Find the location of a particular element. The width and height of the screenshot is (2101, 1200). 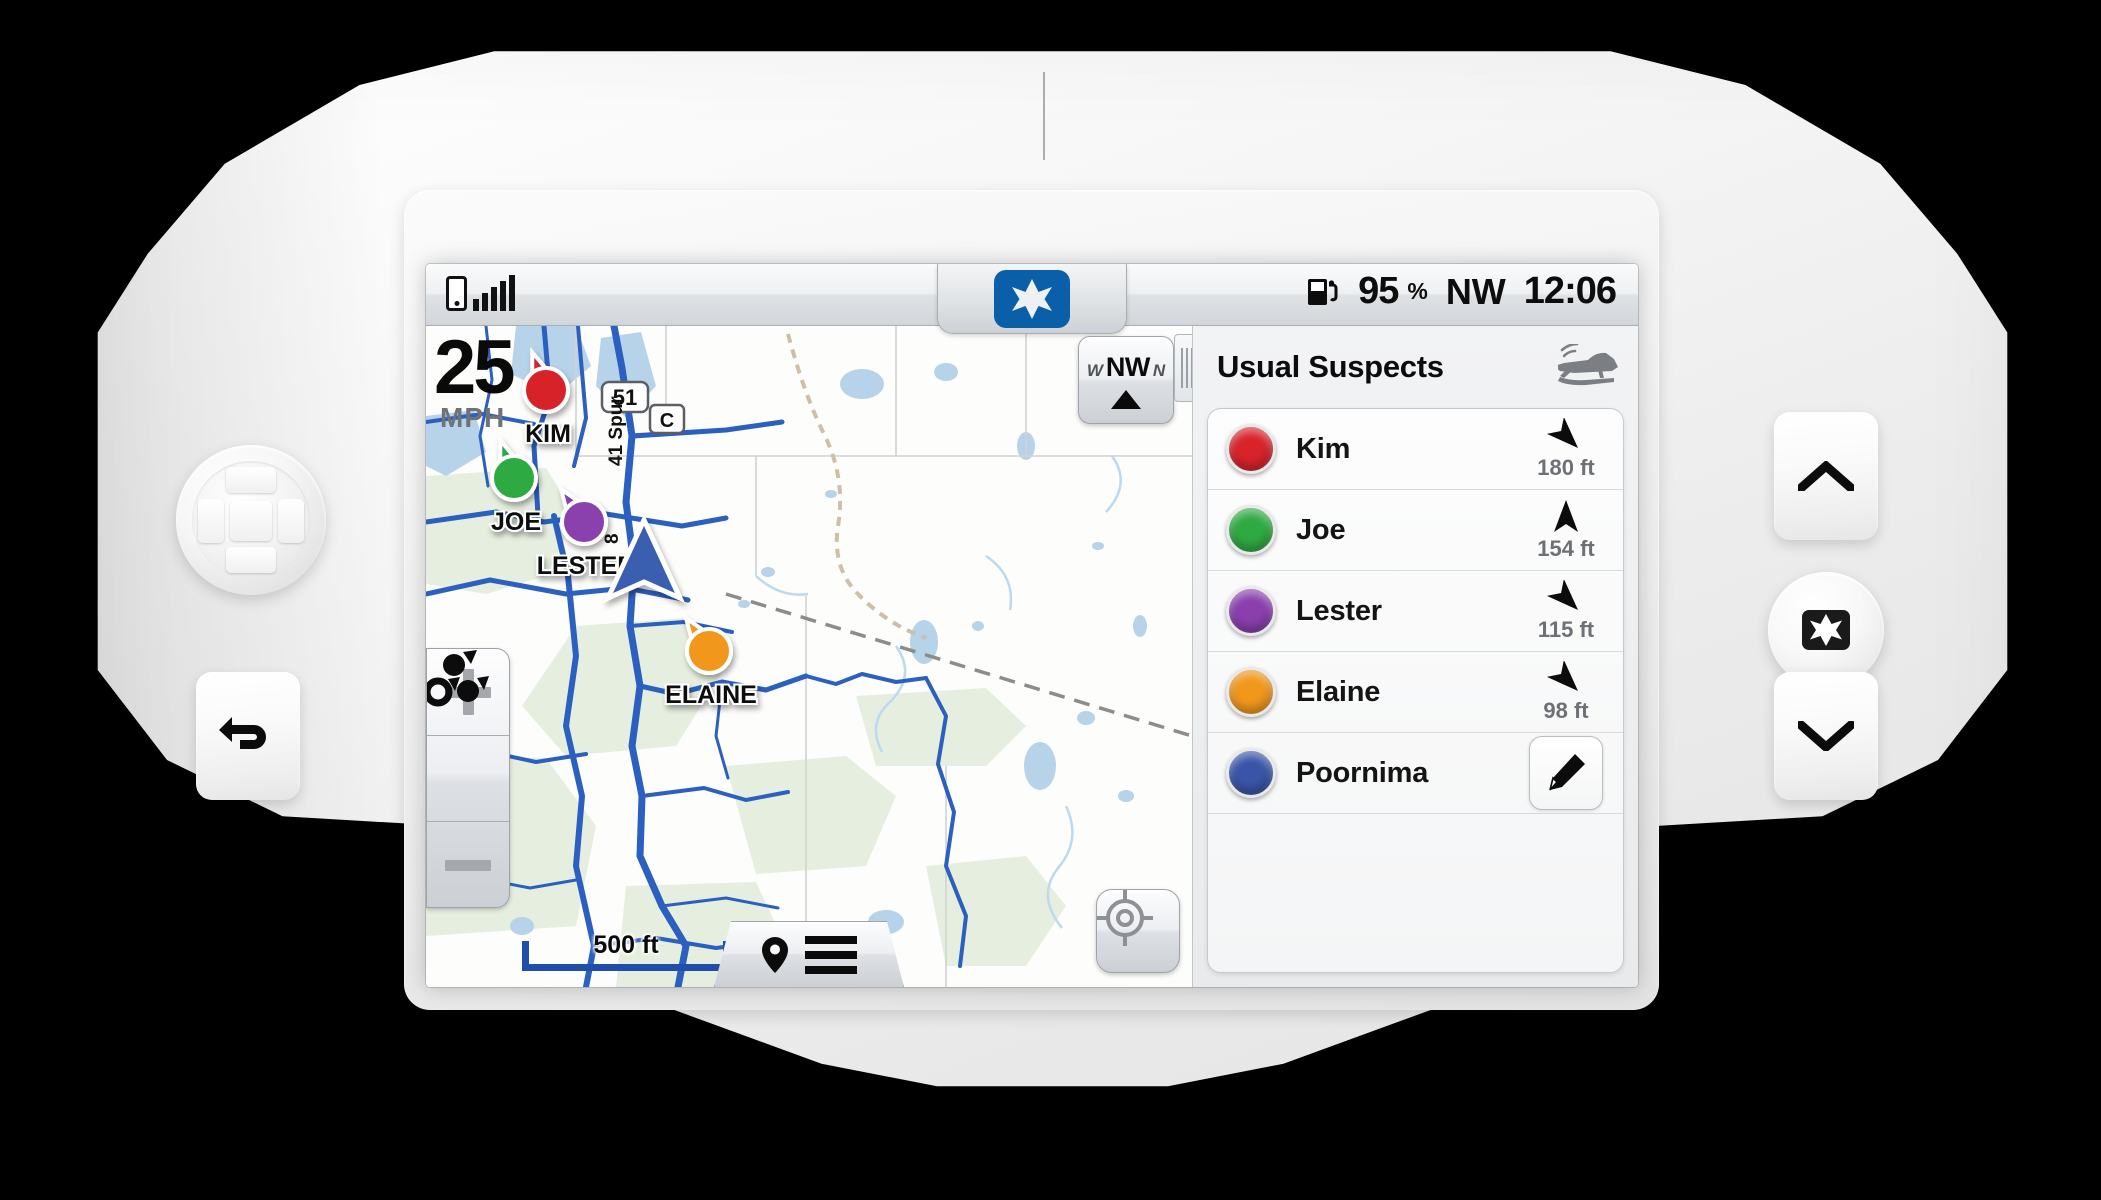

up-button is located at coordinates (1826, 476).